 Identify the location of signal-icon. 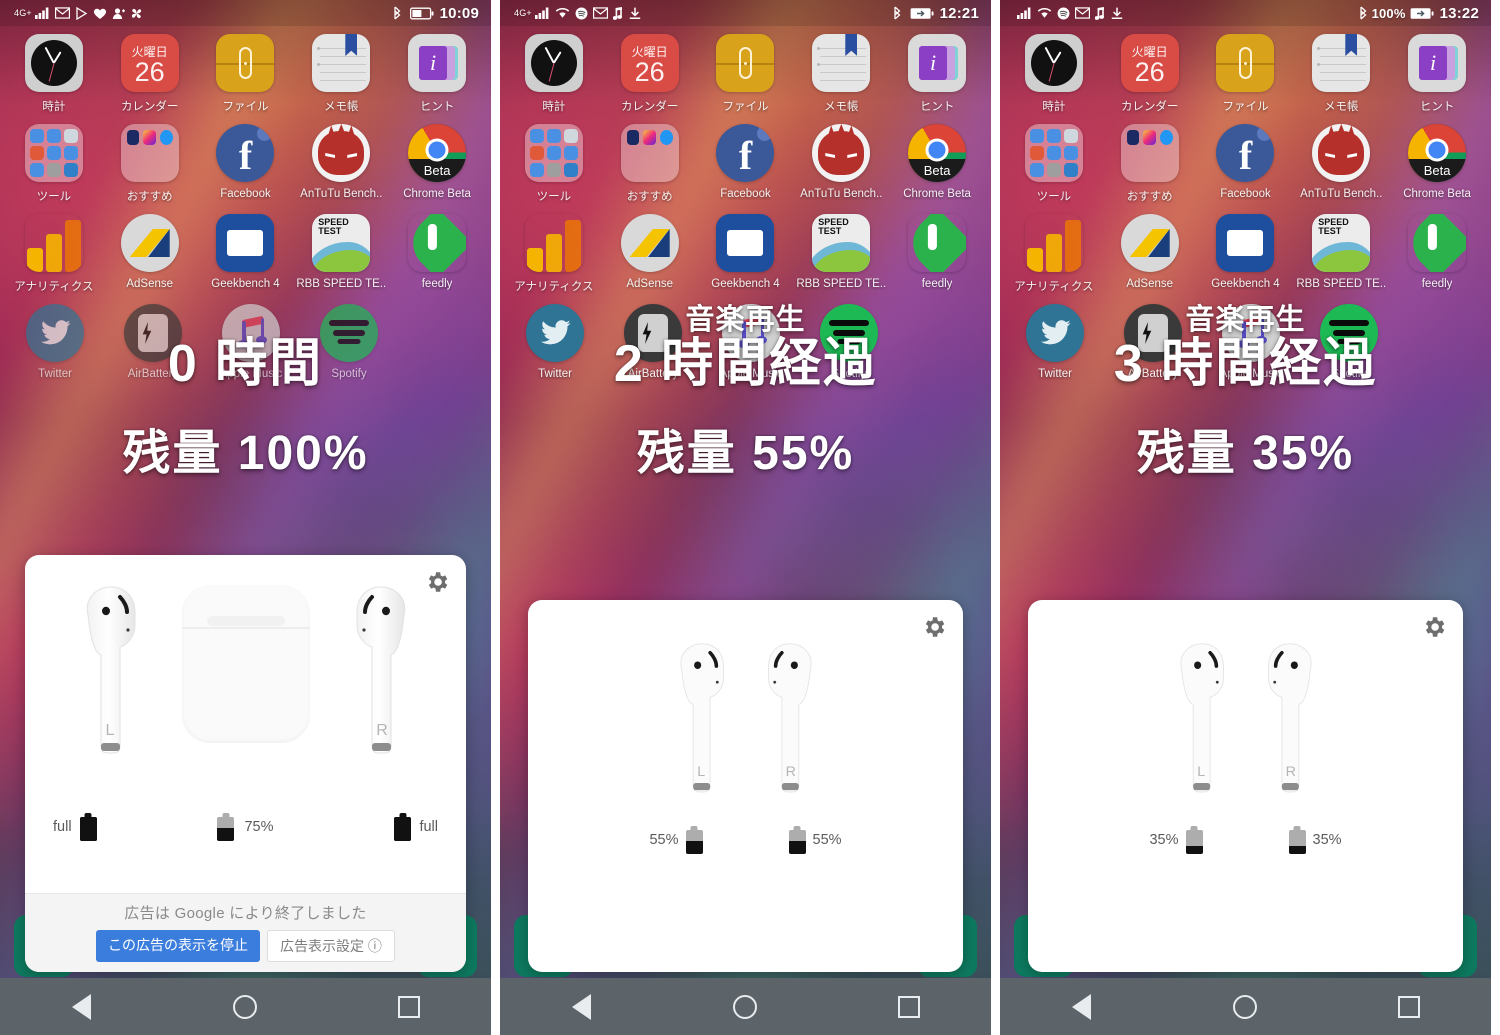
(542, 13).